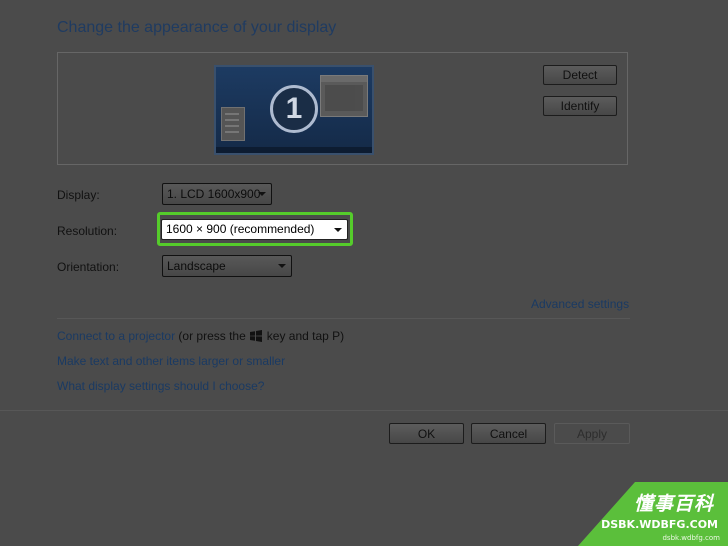  I want to click on section-divider, so click(343, 318).